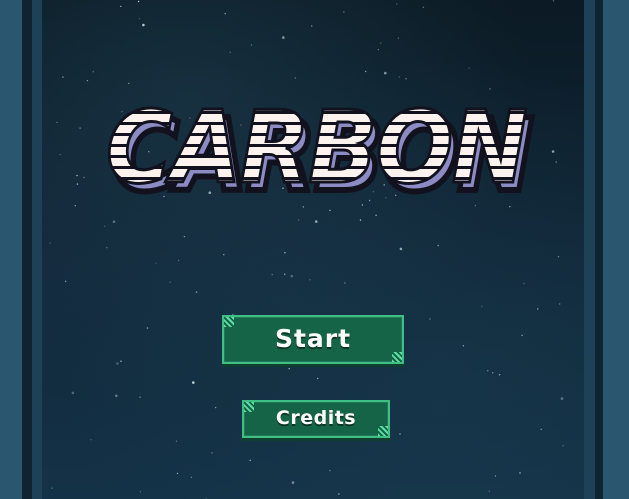 The image size is (629, 499). I want to click on credits-button: Credits, so click(316, 419).